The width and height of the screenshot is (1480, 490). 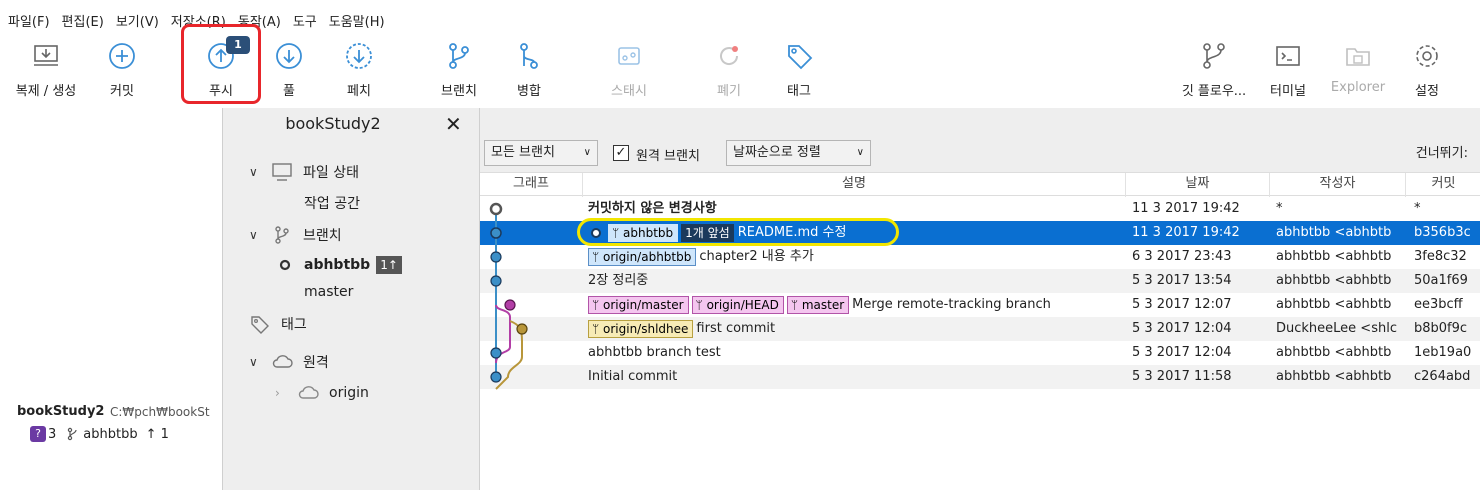 What do you see at coordinates (46, 91) in the screenshot?
I see `clone-label: 복제 / 생성` at bounding box center [46, 91].